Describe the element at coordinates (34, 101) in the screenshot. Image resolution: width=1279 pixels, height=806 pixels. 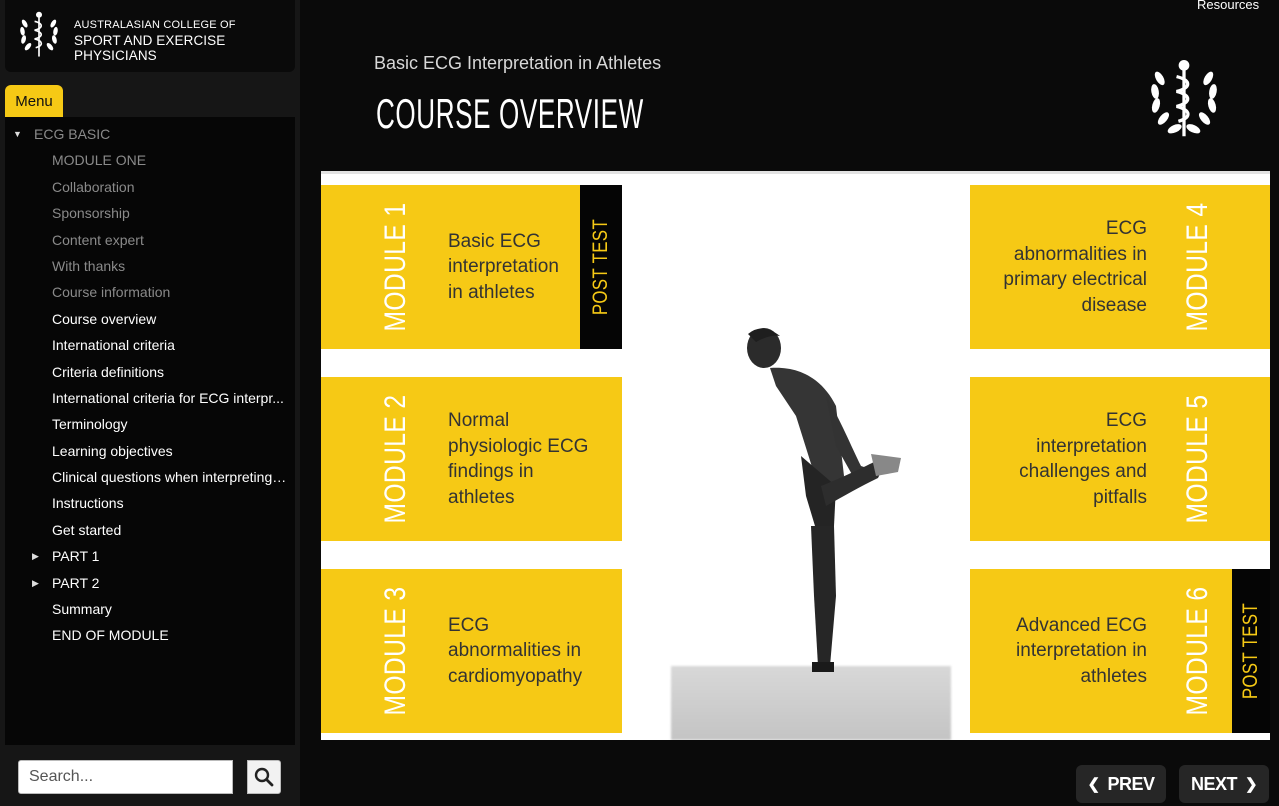
I see `menu-tab: Menu` at that location.